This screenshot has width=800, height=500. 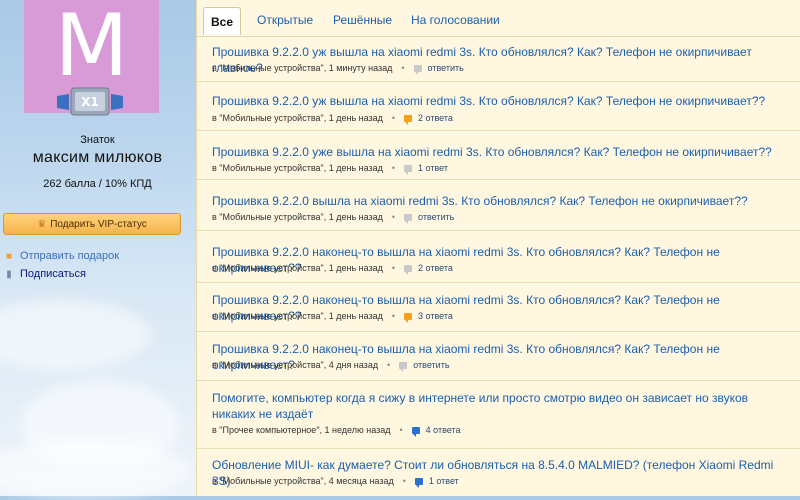 What do you see at coordinates (98, 224) in the screenshot?
I see `gift-vip-label: Подарить VIP-статус` at bounding box center [98, 224].